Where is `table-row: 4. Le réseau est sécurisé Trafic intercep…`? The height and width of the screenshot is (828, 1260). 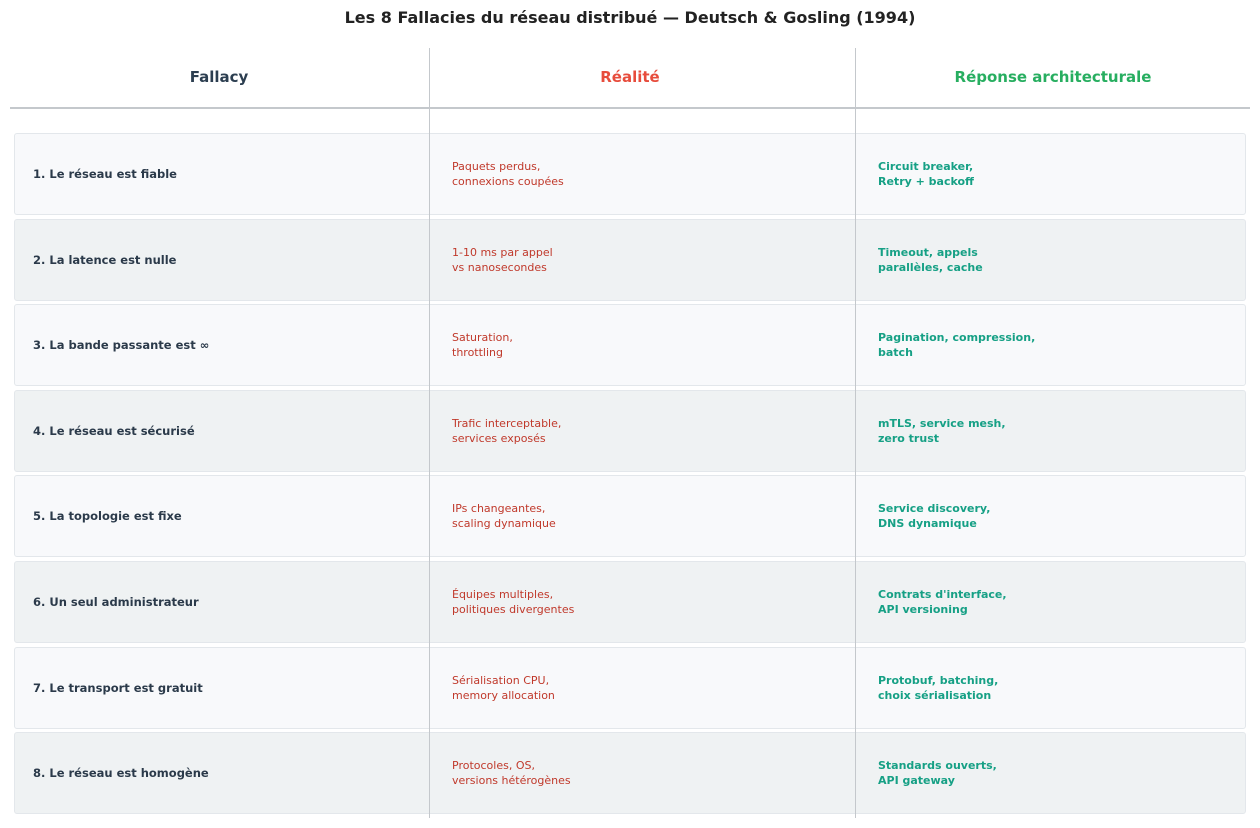
table-row: 4. Le réseau est sécurisé Trafic intercep… is located at coordinates (630, 430).